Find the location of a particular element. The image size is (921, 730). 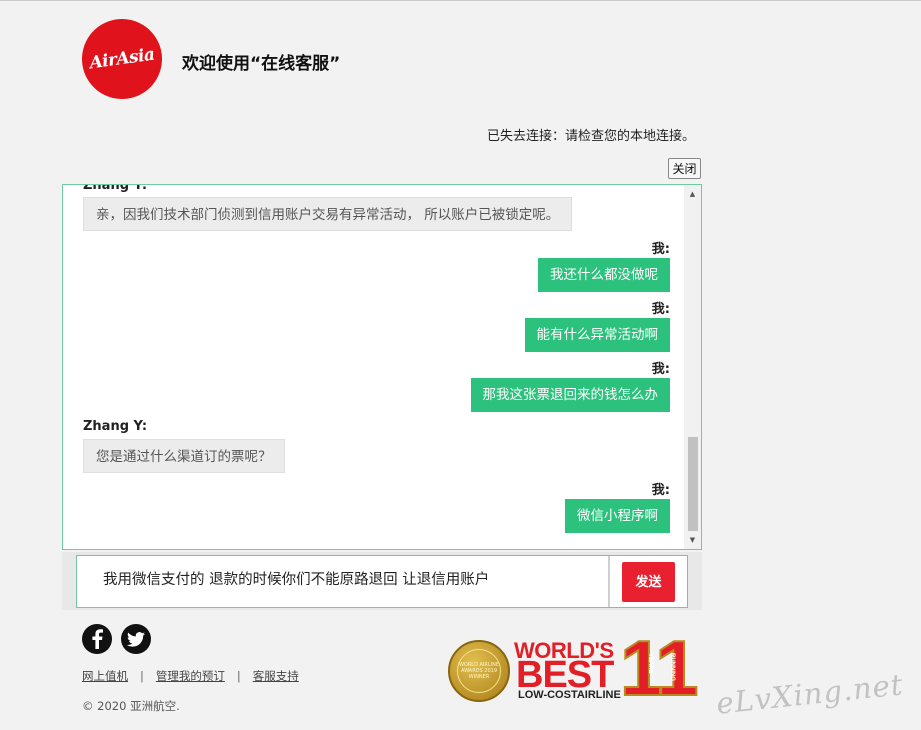

copyright: © 2020 亚洲航空. is located at coordinates (131, 706).